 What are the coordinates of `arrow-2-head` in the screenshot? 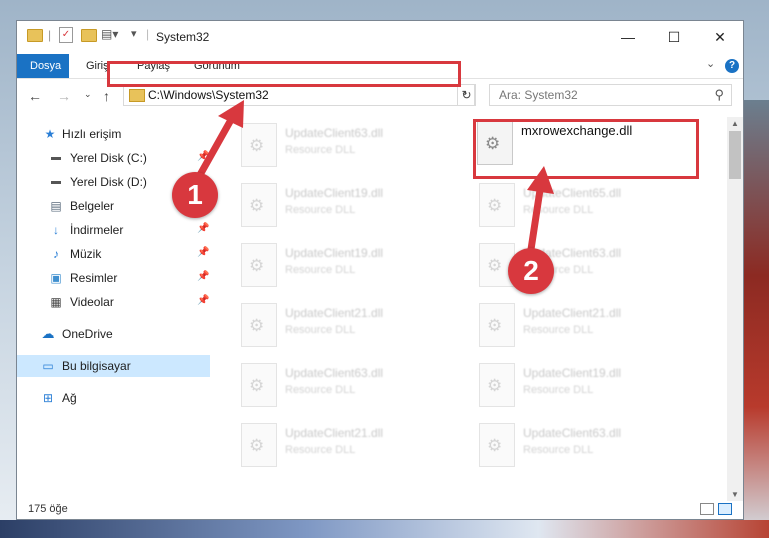 It's located at (540, 180).